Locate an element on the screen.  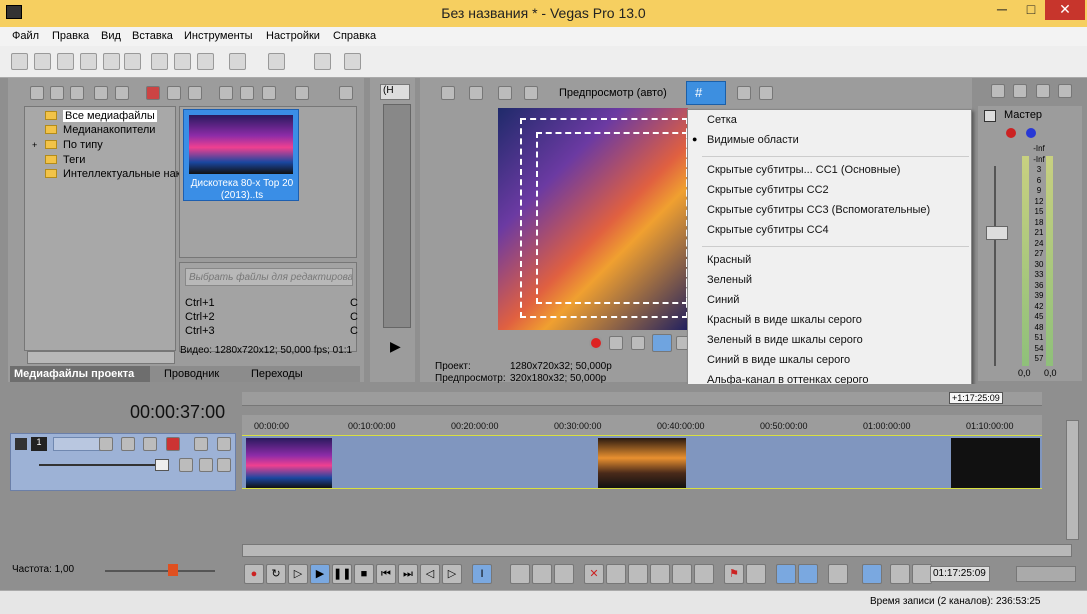
properties-icon is located at coordinates (132, 61).